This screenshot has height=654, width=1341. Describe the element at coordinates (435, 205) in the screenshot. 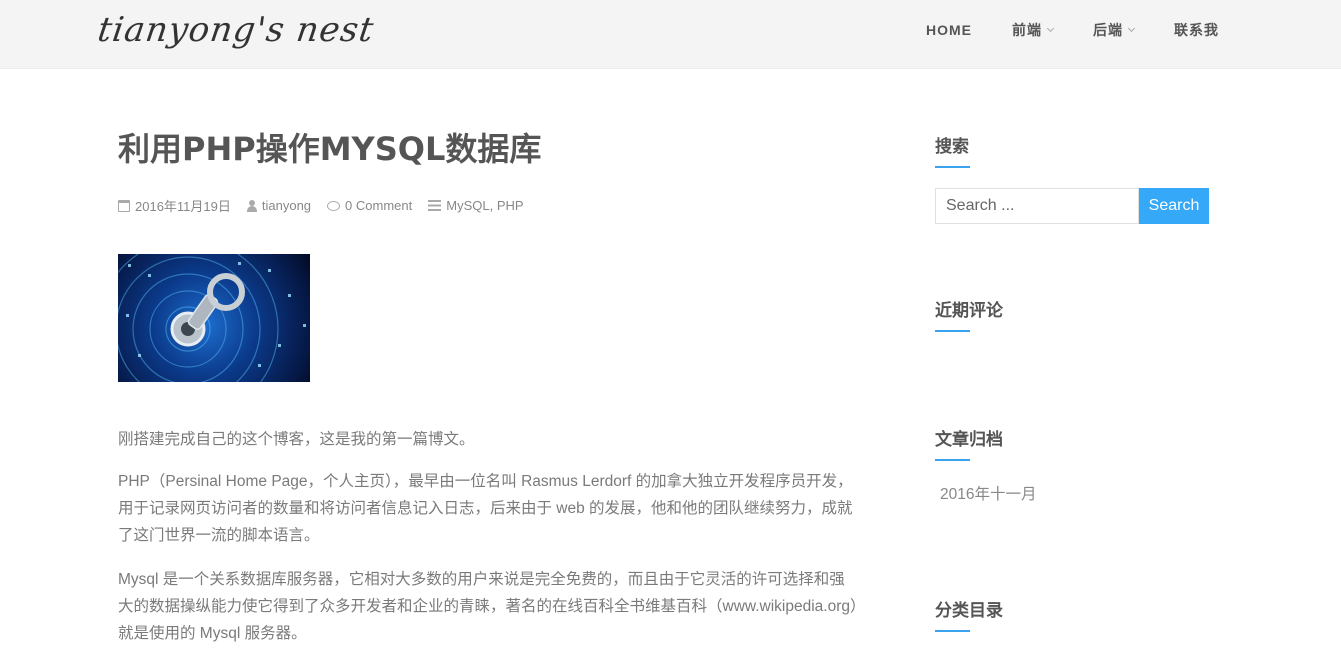

I see `list-icon` at that location.